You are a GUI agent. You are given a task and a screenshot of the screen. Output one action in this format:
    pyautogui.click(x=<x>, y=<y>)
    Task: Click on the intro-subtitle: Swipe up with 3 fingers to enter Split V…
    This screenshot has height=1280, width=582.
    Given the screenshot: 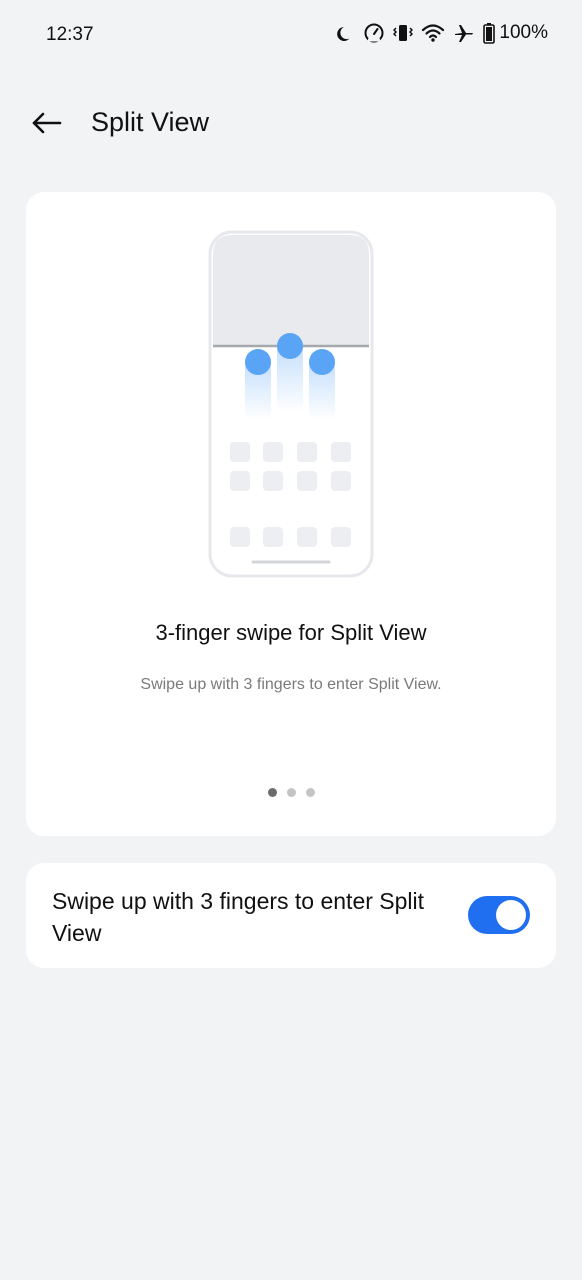 What is the action you would take?
    pyautogui.click(x=291, y=684)
    